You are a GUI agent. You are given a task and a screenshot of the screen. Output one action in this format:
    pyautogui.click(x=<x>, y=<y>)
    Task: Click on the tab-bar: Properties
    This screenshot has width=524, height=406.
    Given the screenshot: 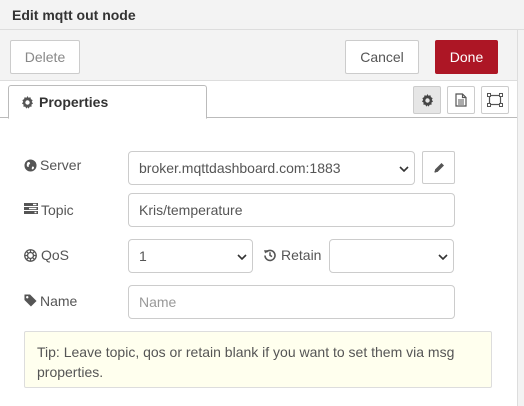 What is the action you would take?
    pyautogui.click(x=258, y=100)
    